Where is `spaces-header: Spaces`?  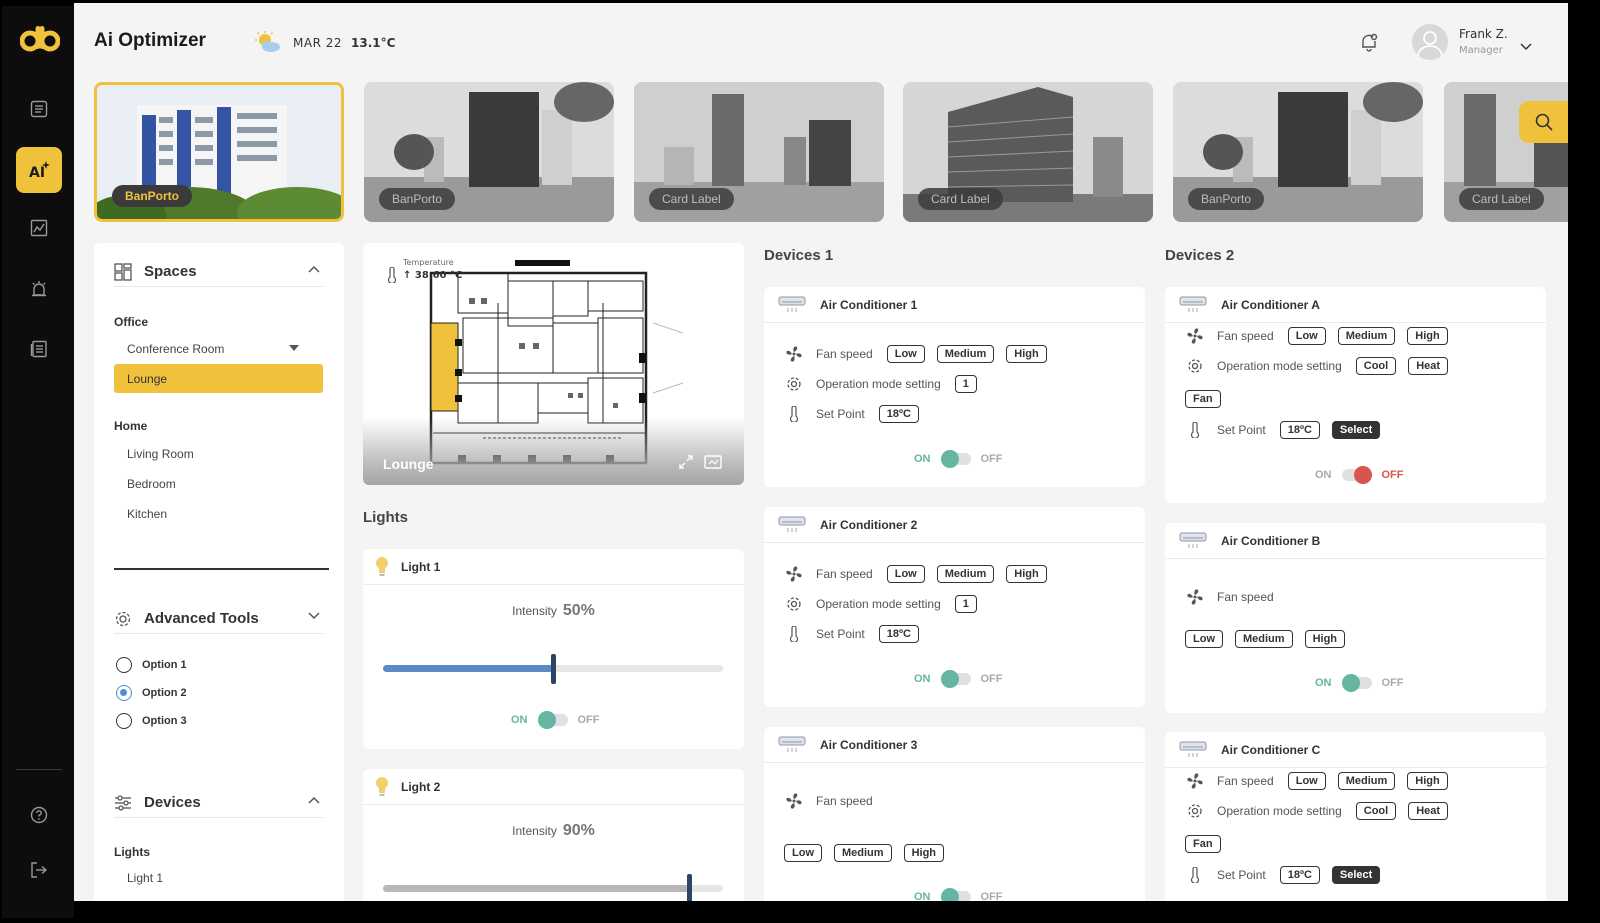 spaces-header: Spaces is located at coordinates (219, 272).